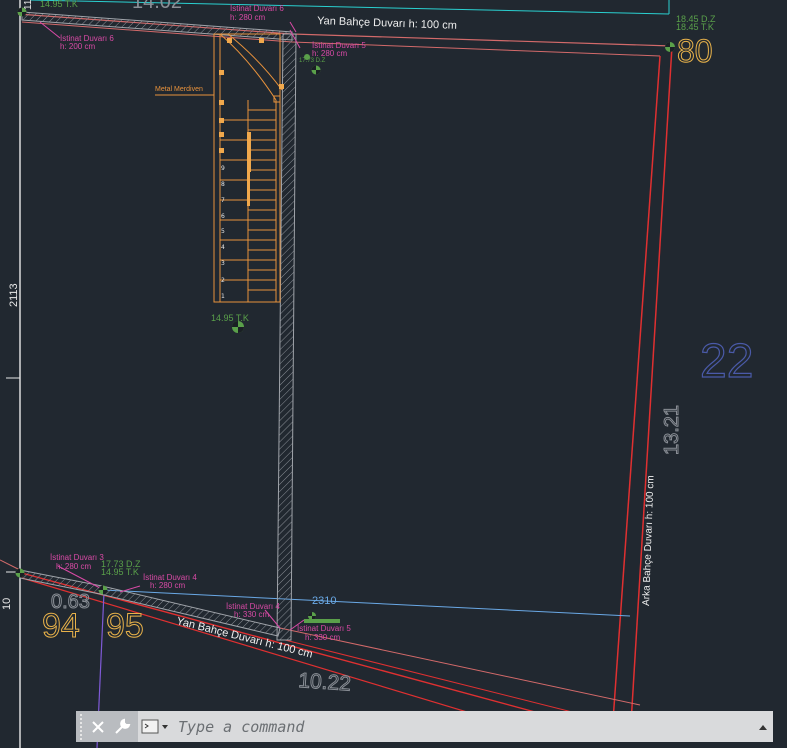  What do you see at coordinates (324, 628) in the screenshot?
I see `wall-label-title: İstinat Duvarı 5` at bounding box center [324, 628].